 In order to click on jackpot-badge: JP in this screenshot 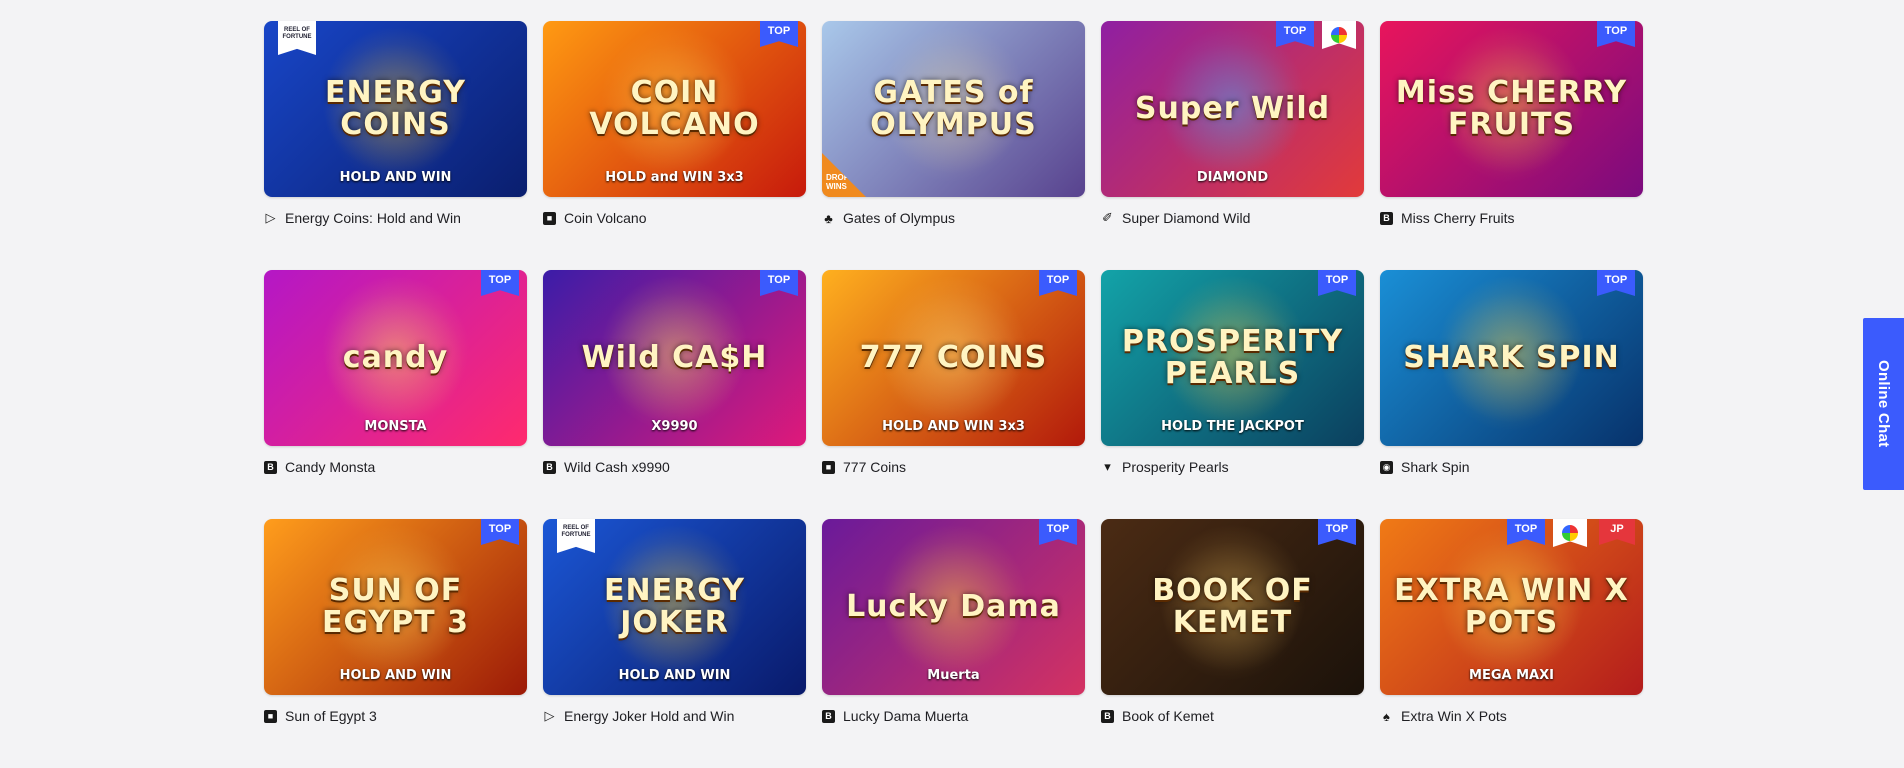, I will do `click(1617, 532)`.